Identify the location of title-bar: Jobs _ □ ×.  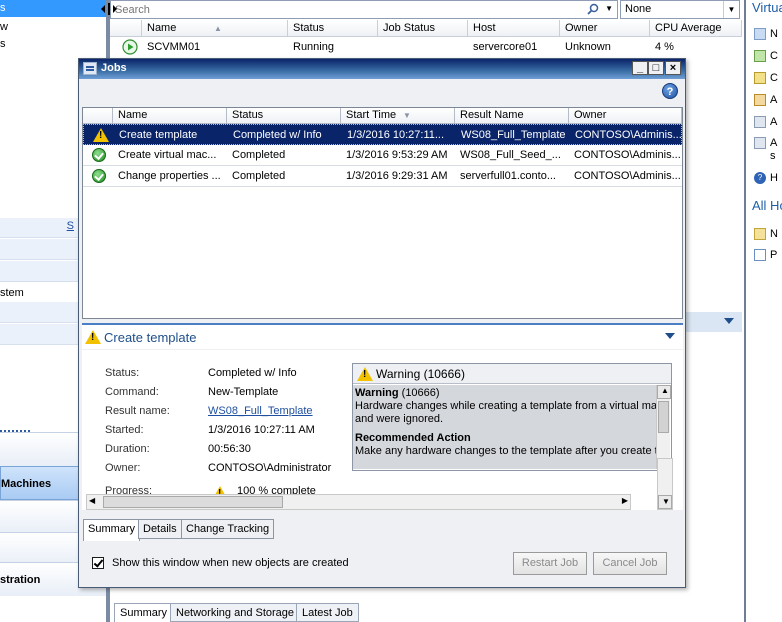
(382, 69).